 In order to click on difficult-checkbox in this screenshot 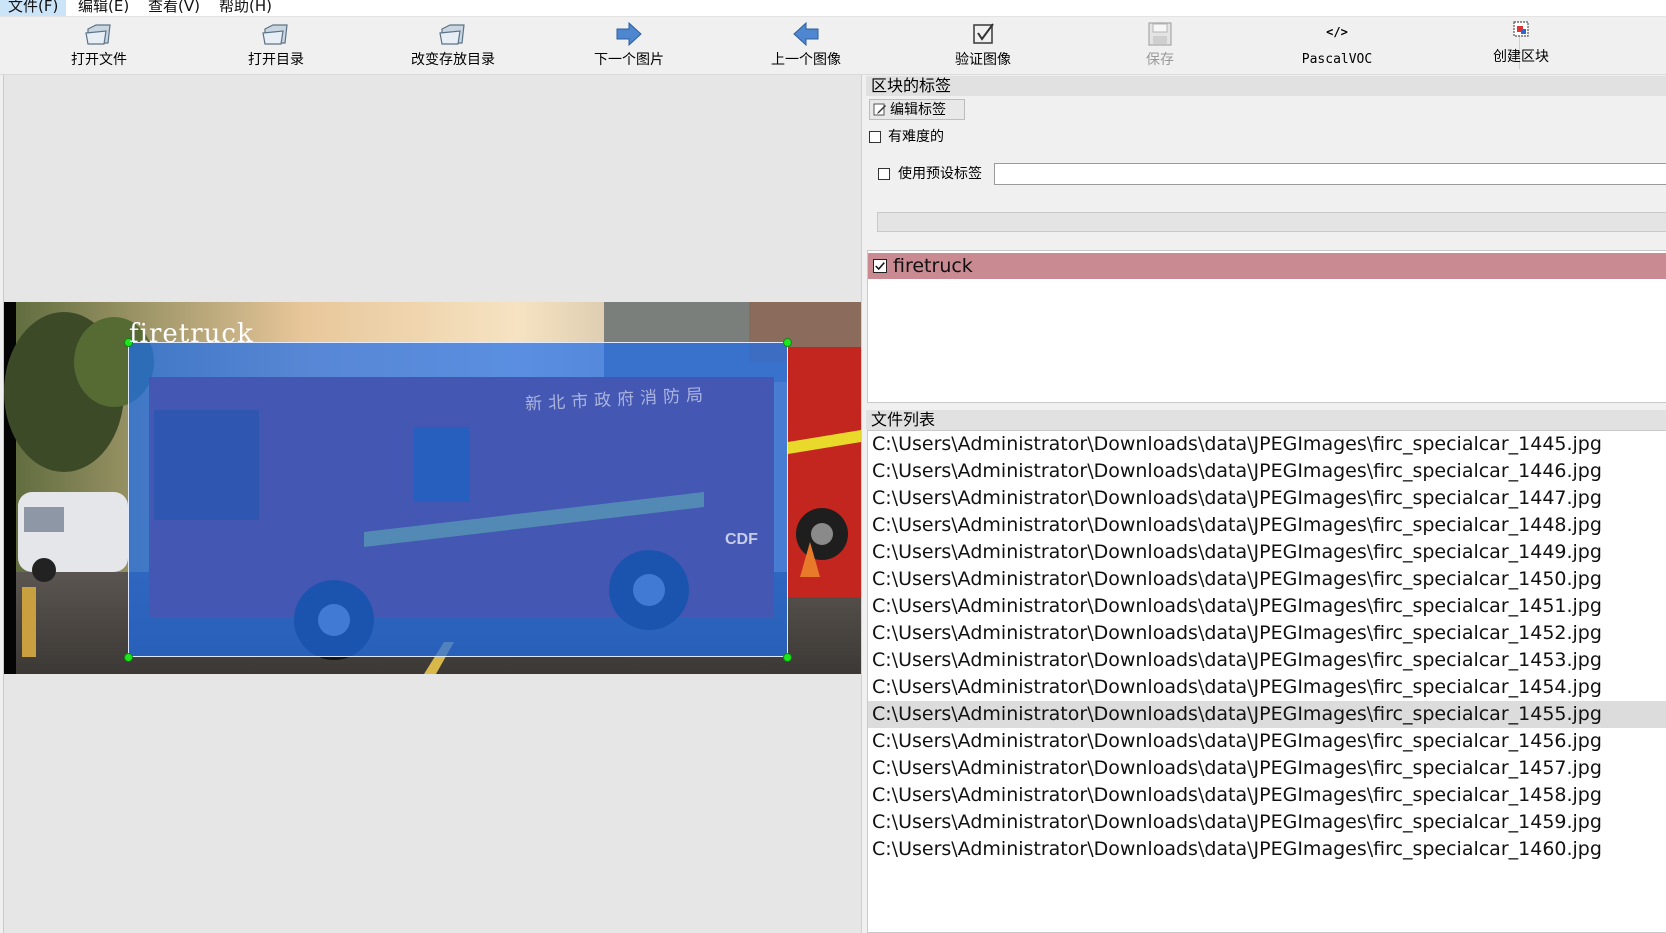, I will do `click(875, 137)`.